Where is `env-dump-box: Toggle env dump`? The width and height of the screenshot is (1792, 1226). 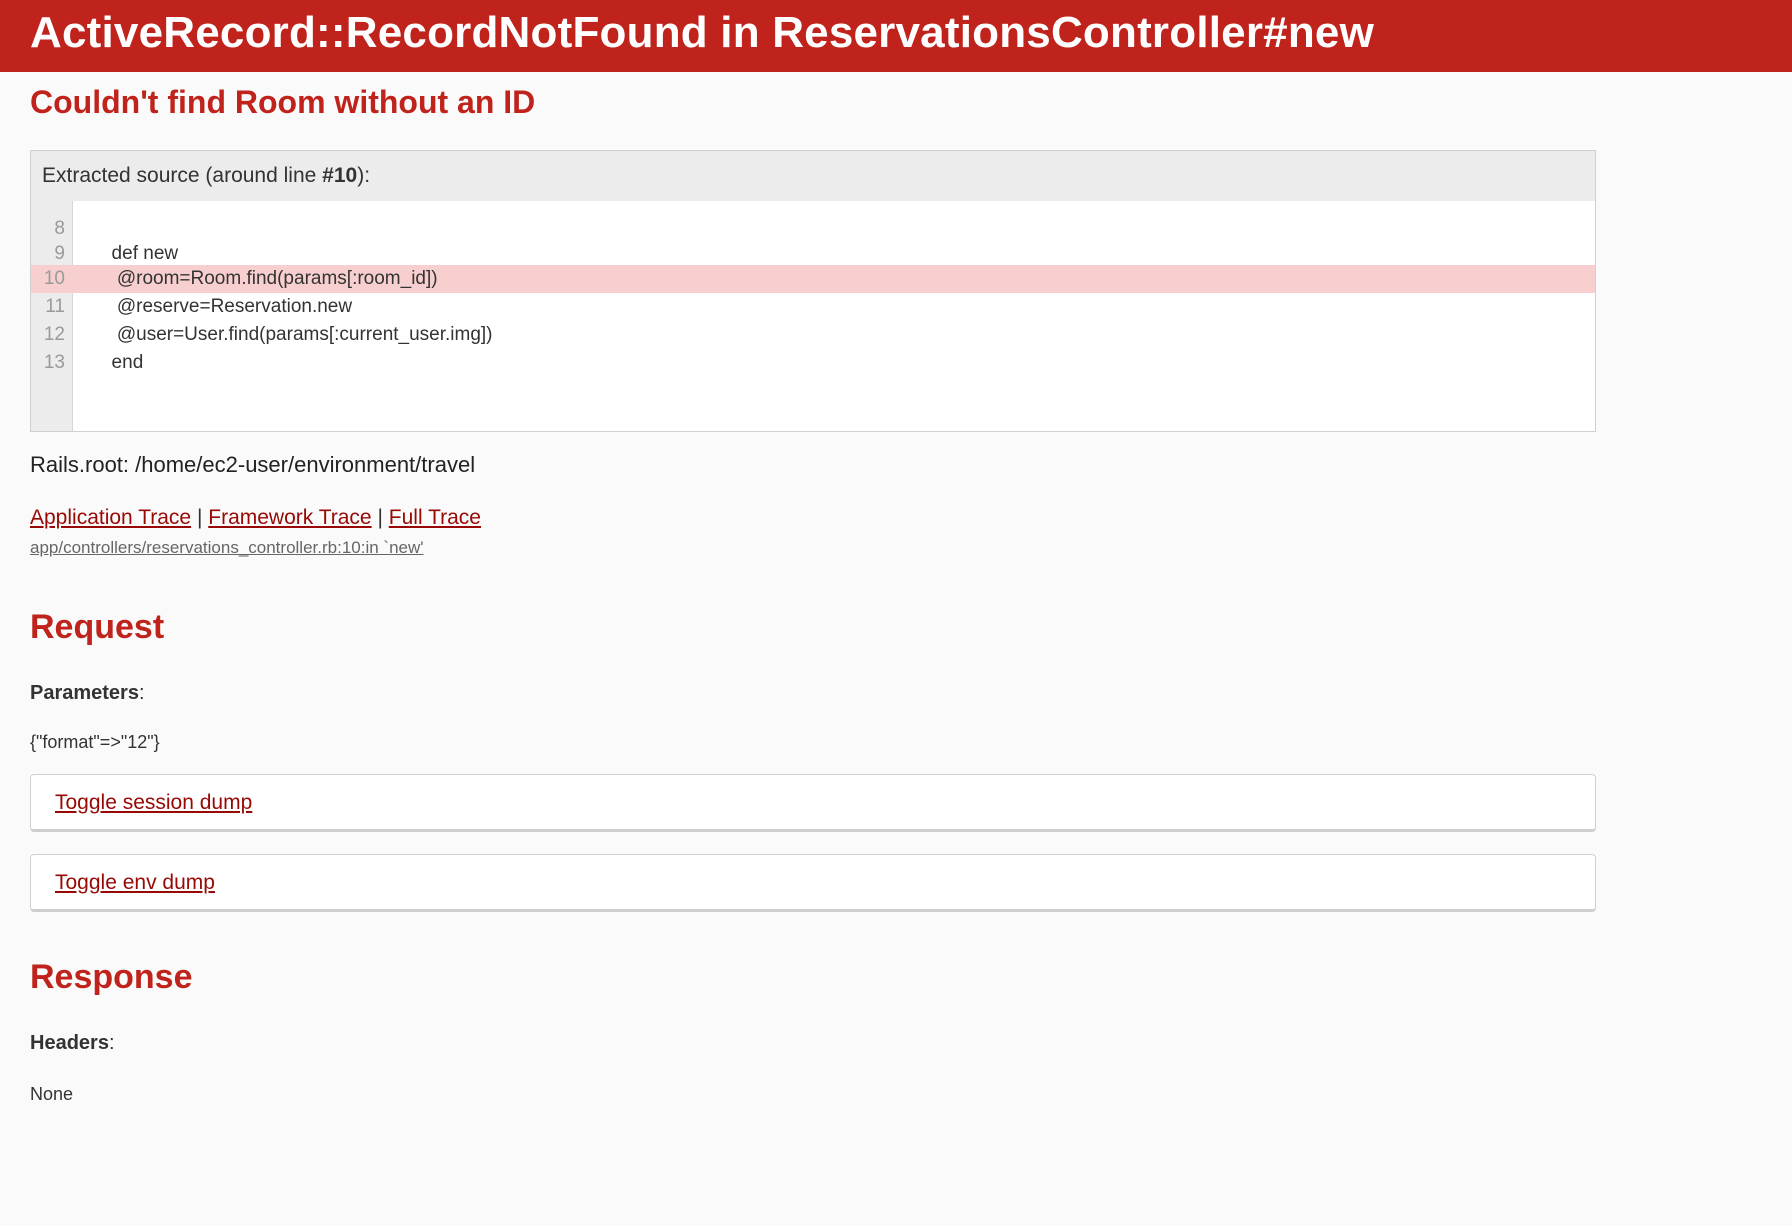
env-dump-box: Toggle env dump is located at coordinates (813, 883).